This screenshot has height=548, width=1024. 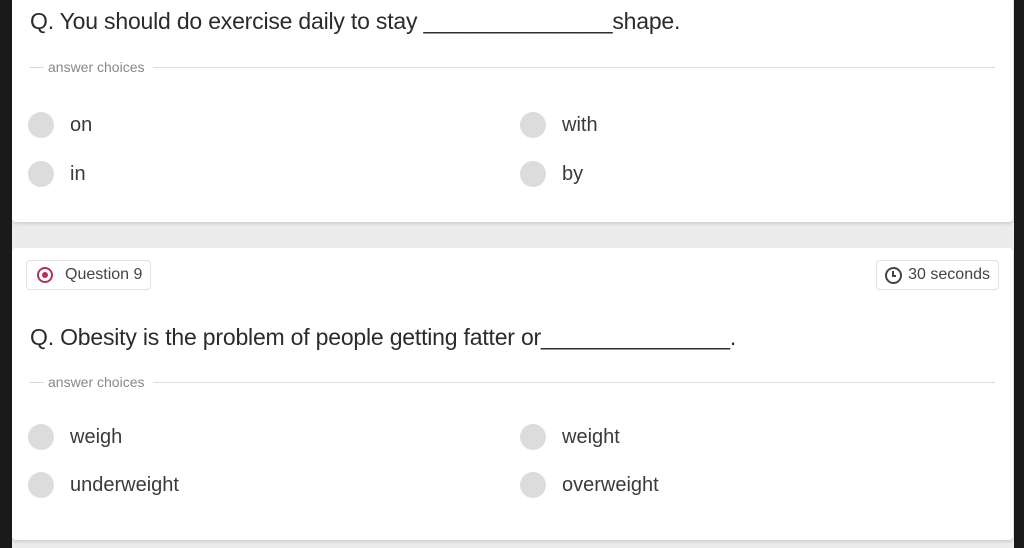 I want to click on option-label: with, so click(x=580, y=124).